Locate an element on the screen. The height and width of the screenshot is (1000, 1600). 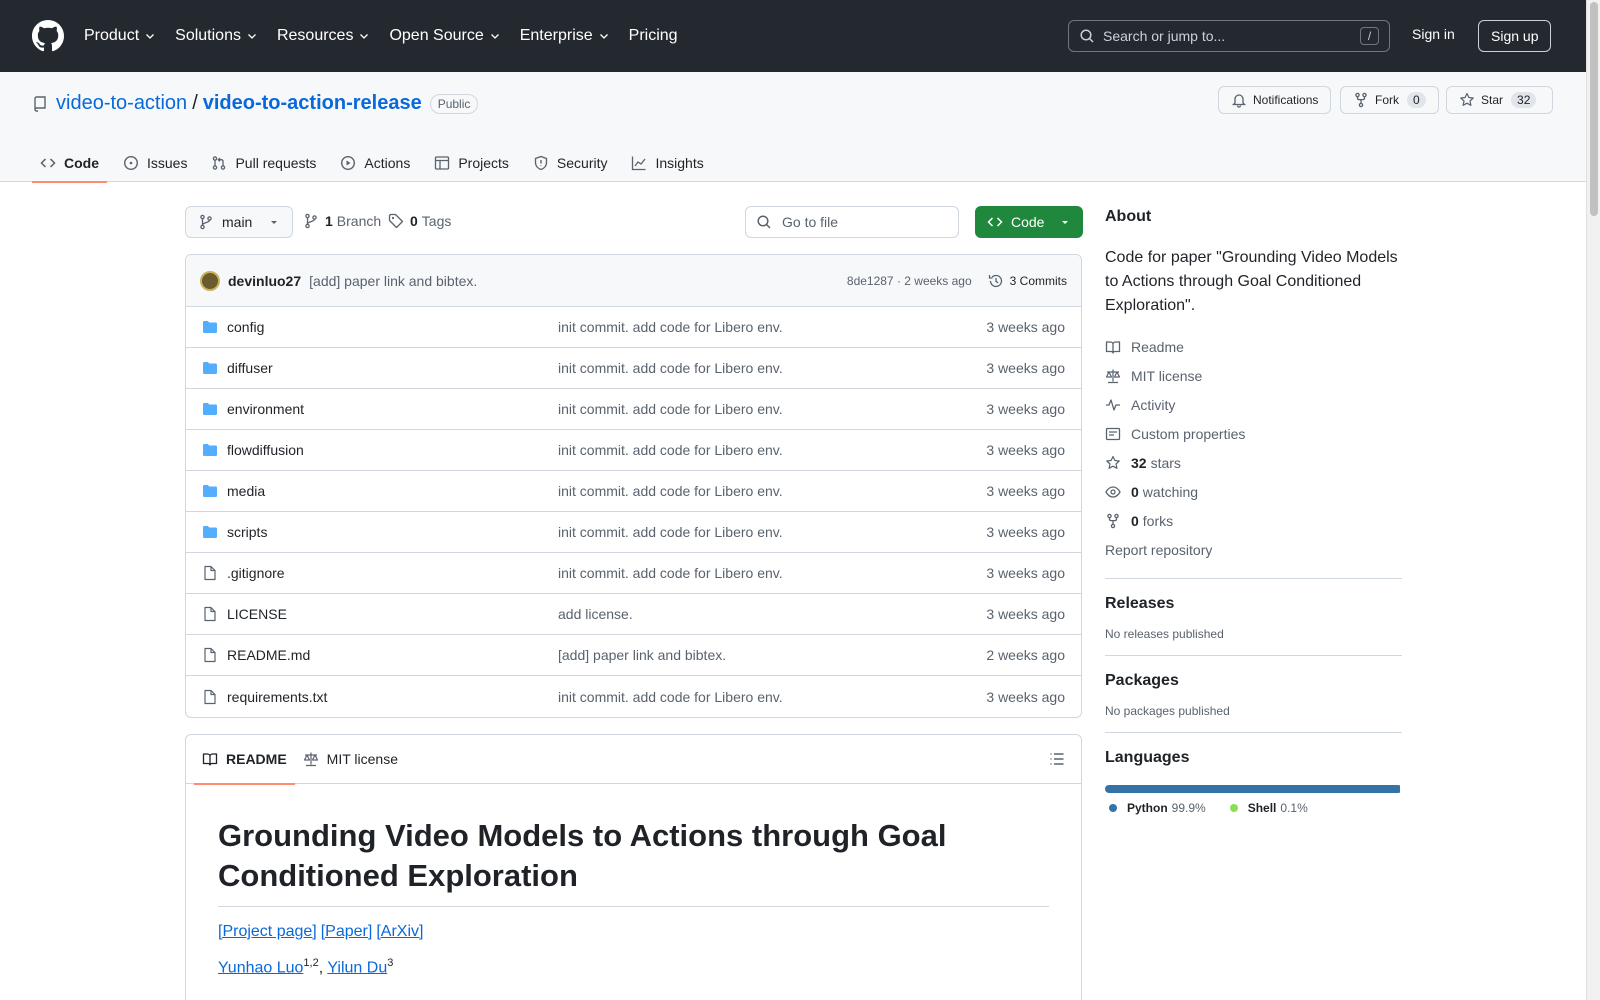
sign-up-button: Sign up is located at coordinates (1515, 36).